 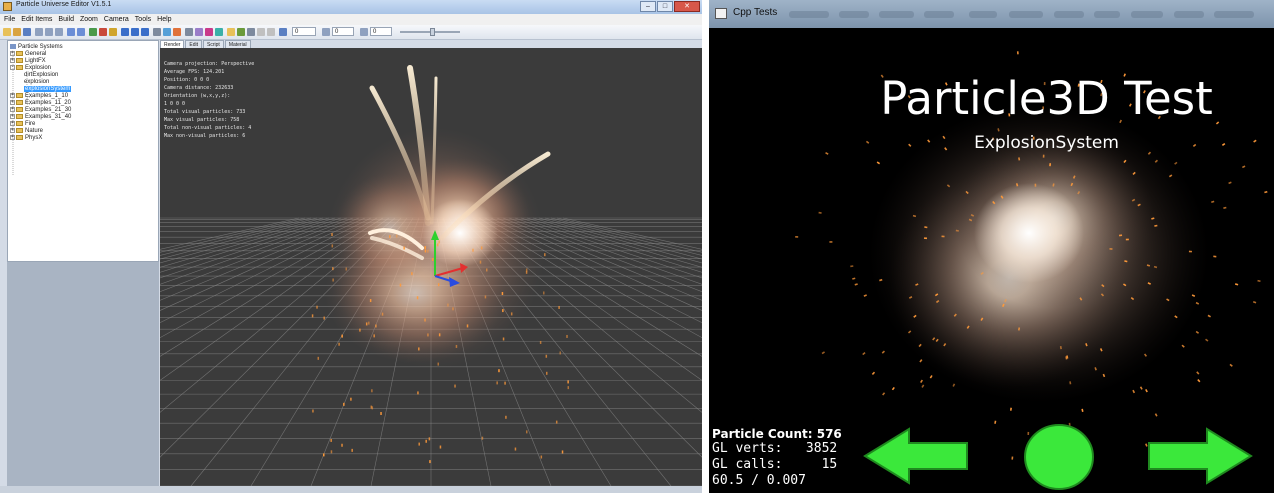 I want to click on stat-line: Total non-visual particles: 4, so click(x=208, y=128).